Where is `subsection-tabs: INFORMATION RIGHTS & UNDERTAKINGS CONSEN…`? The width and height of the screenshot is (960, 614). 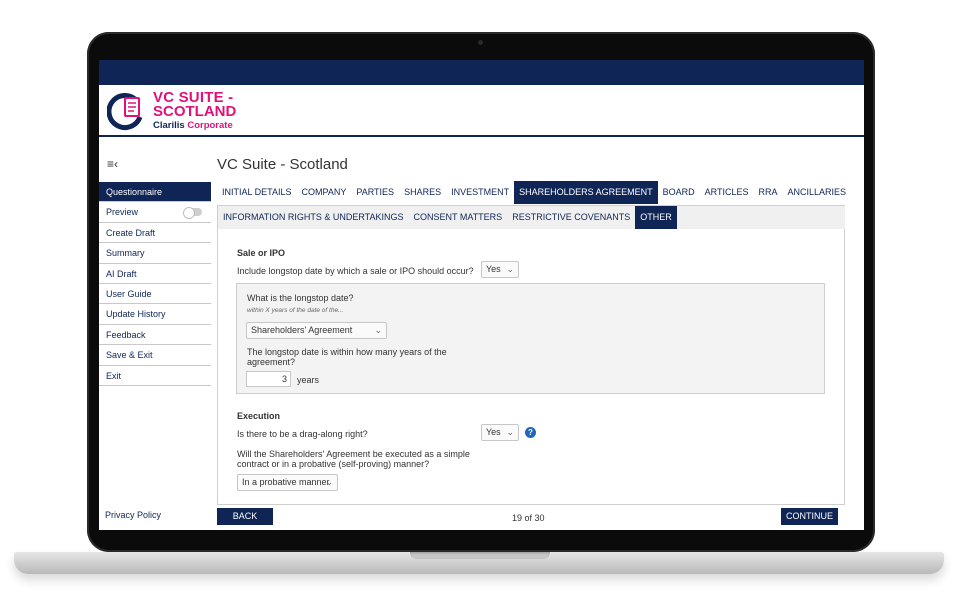 subsection-tabs: INFORMATION RIGHTS & UNDERTAKINGS CONSEN… is located at coordinates (531, 217).